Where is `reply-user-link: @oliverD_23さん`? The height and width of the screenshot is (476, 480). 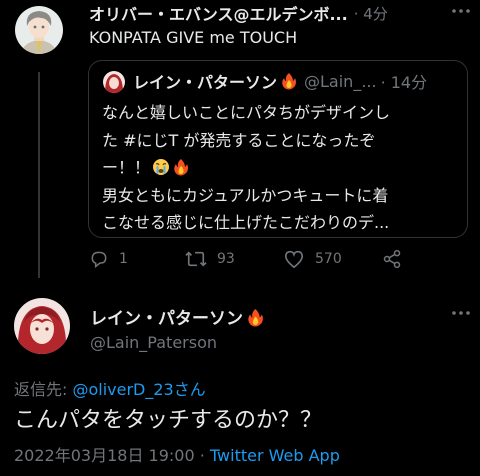 reply-user-link: @oliverD_23さん is located at coordinates (138, 389).